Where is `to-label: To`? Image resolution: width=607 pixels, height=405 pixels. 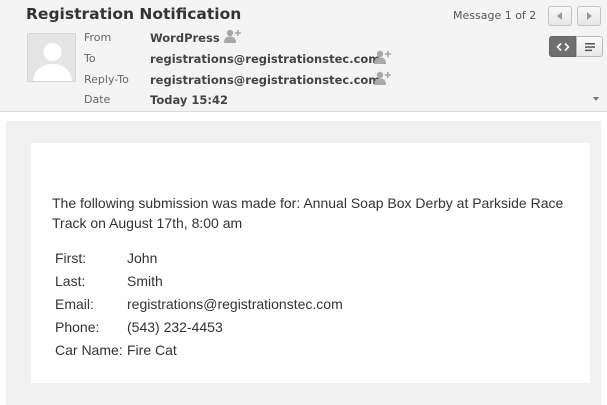 to-label: To is located at coordinates (90, 58).